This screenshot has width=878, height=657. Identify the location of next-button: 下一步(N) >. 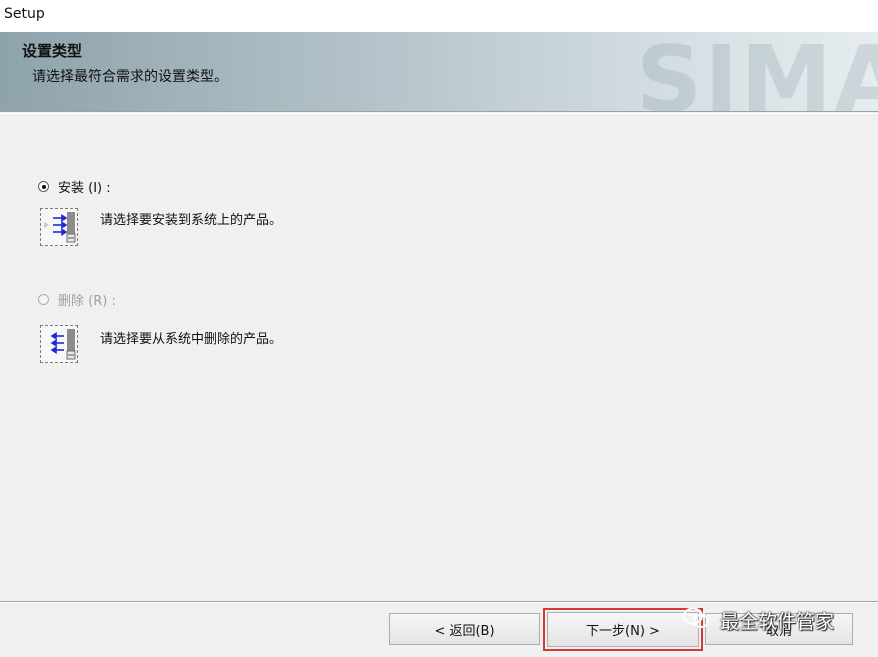
(623, 629).